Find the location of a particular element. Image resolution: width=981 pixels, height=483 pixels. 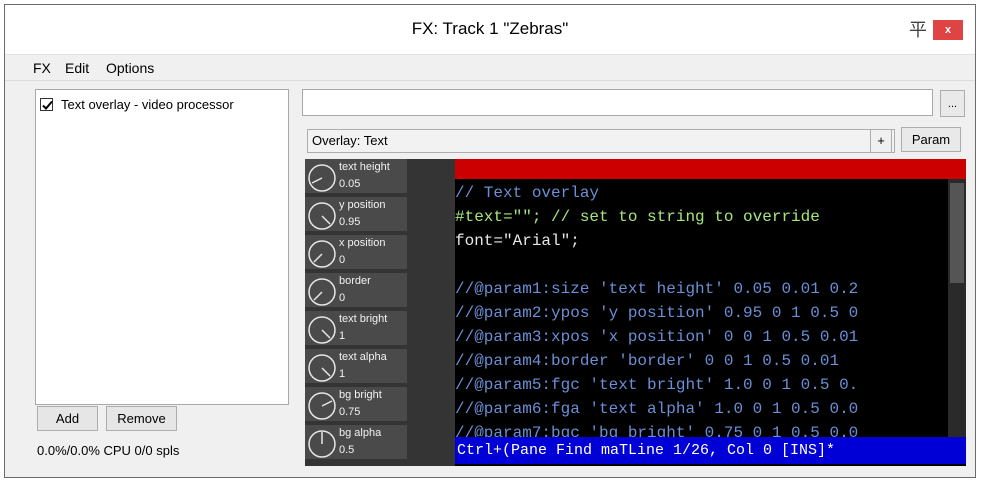

add-button: Add is located at coordinates (67, 418).